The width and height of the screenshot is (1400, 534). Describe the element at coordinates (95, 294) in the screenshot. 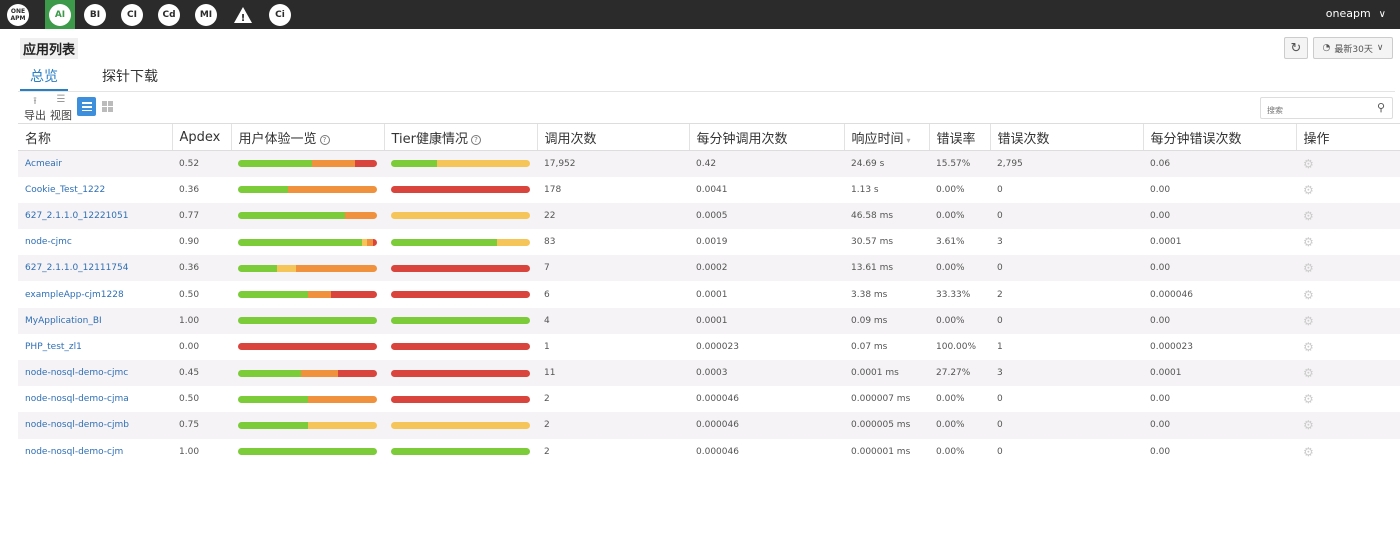

I see `app-name-link: exampleApp-cjm1228` at that location.